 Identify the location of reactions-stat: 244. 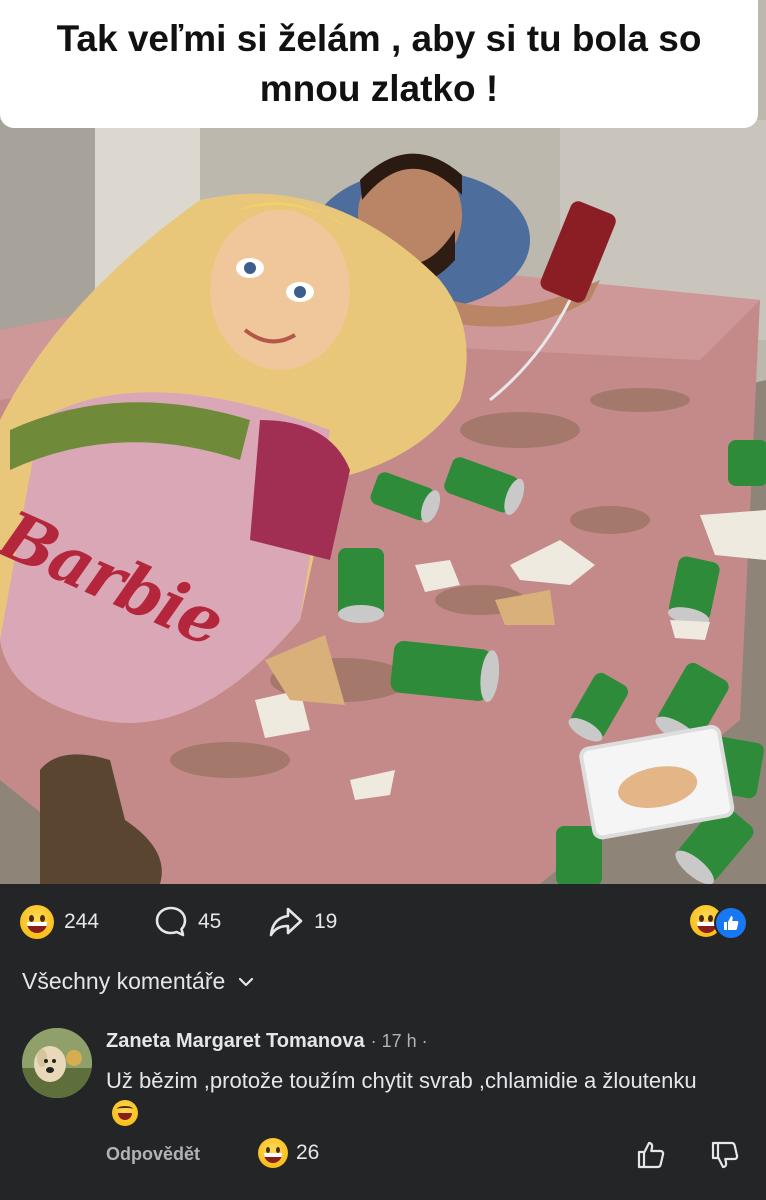
(59, 922).